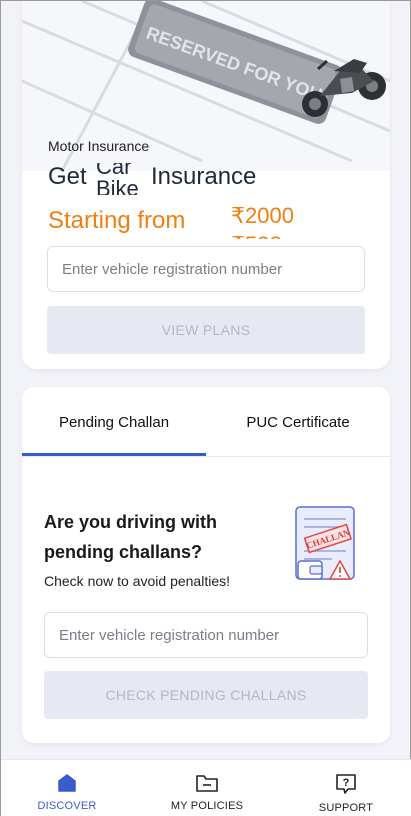 This screenshot has width=411, height=816. Describe the element at coordinates (206, 456) in the screenshot. I see `tab-divider` at that location.